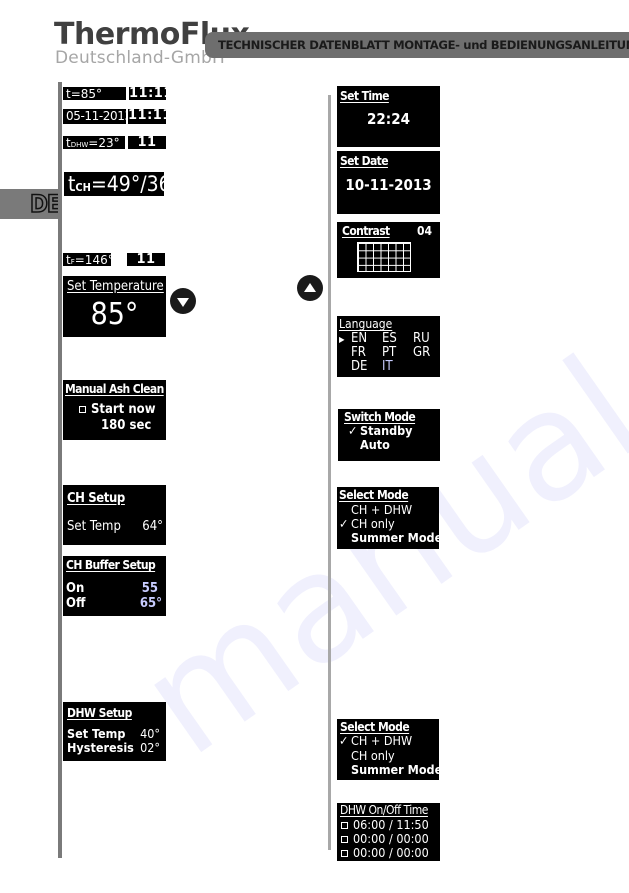 The height and width of the screenshot is (893, 629). Describe the element at coordinates (146, 267) in the screenshot. I see `status-clock: 11 11` at that location.